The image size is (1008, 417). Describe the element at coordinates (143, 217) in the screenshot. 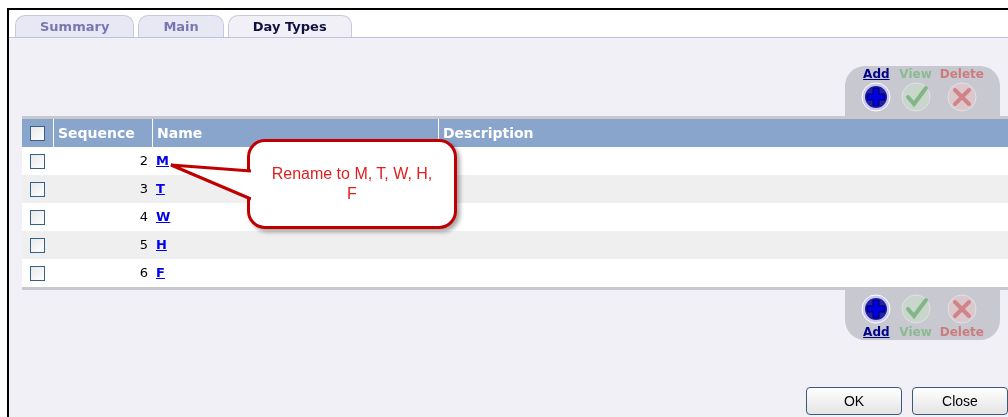

I see `table-cell-text: 4` at that location.